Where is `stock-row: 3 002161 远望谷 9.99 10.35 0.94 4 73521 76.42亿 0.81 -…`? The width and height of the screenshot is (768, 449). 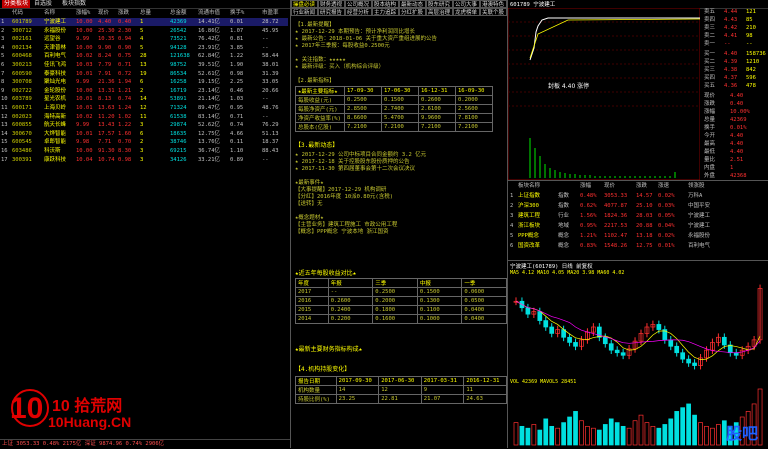 stock-row: 3 002161 远望谷 9.99 10.35 0.94 4 73521 76.42亿 0.81 -… is located at coordinates (144, 39).